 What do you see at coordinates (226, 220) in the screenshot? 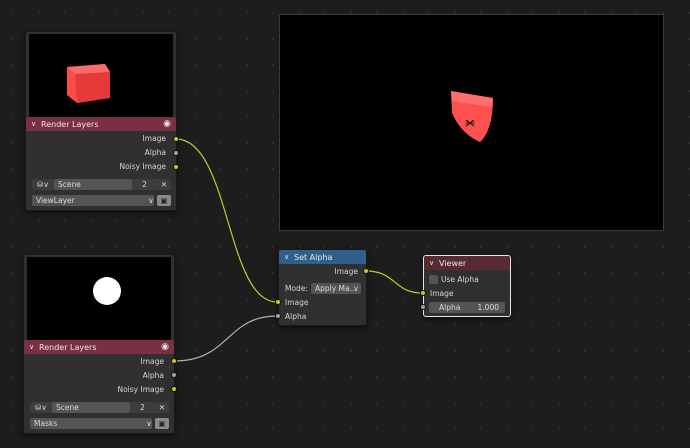
I see `link-image-to-setalpha-image` at bounding box center [226, 220].